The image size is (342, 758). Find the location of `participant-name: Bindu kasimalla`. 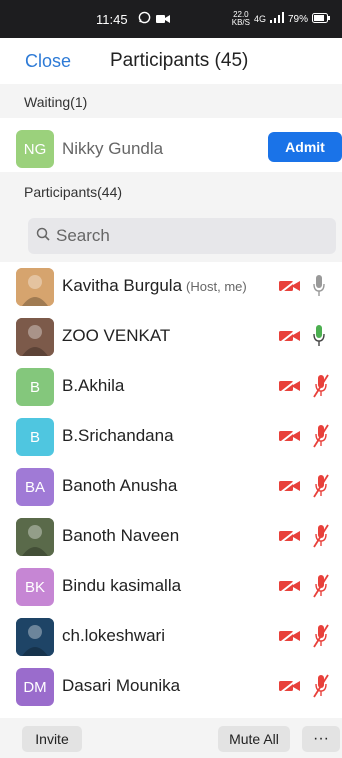

participant-name: Bindu kasimalla is located at coordinates (121, 586).